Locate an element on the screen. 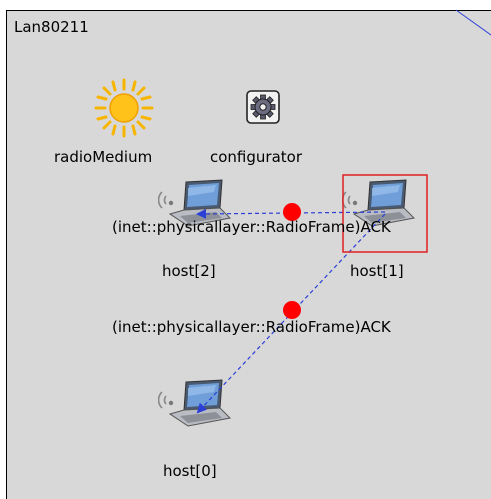 The width and height of the screenshot is (491, 499). message-label-2: (inet::physicallayer::RadioFrame)ACK is located at coordinates (251, 327).